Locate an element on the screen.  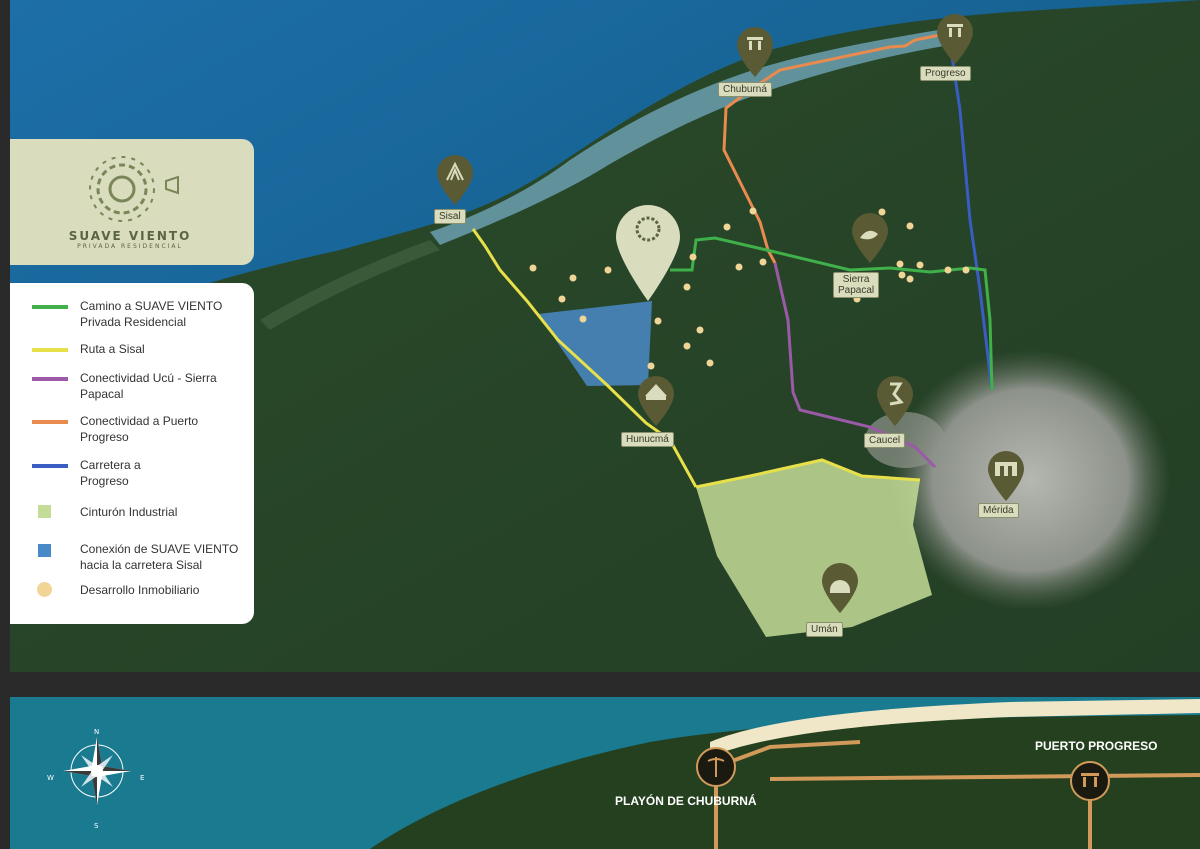
label-puerto-progreso: PUERTO PROGRESO is located at coordinates (1096, 746).